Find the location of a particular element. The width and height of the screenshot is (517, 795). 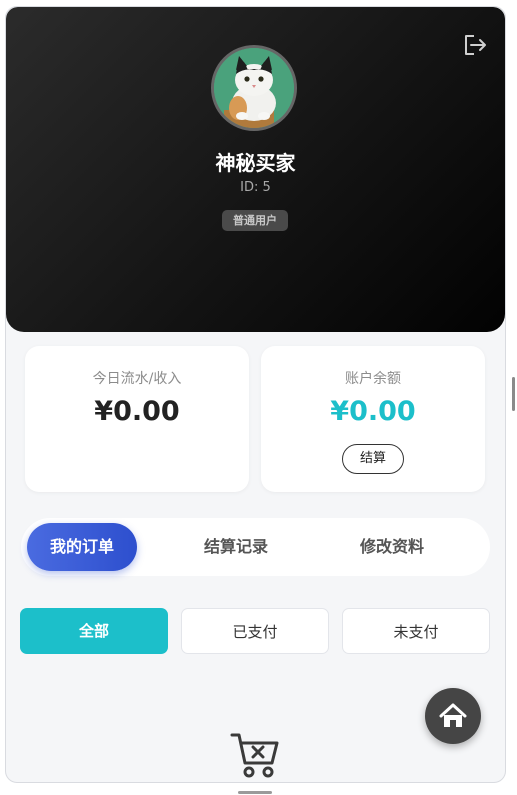

empty-cart-icon is located at coordinates (255, 755).